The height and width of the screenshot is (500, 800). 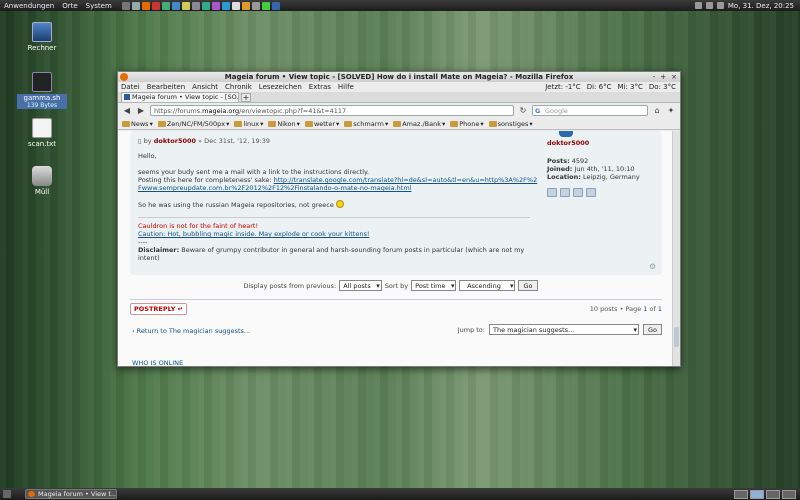 What do you see at coordinates (612, 87) in the screenshot?
I see `weather-widget: Jetzt: -1°C Di: 6°C Mi: 3°C Do: 3°C` at bounding box center [612, 87].